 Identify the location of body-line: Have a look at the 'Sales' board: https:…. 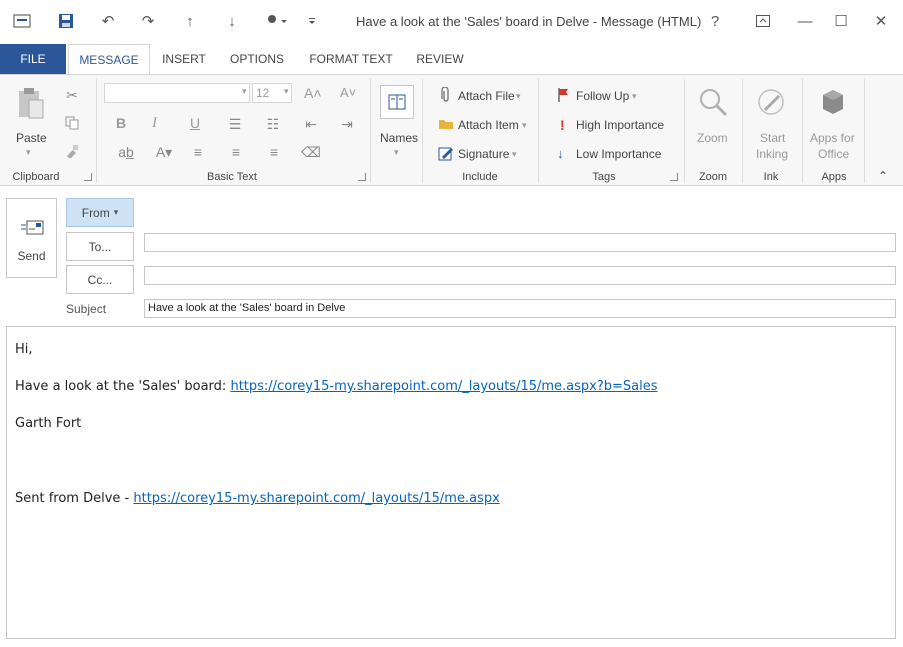
(336, 386).